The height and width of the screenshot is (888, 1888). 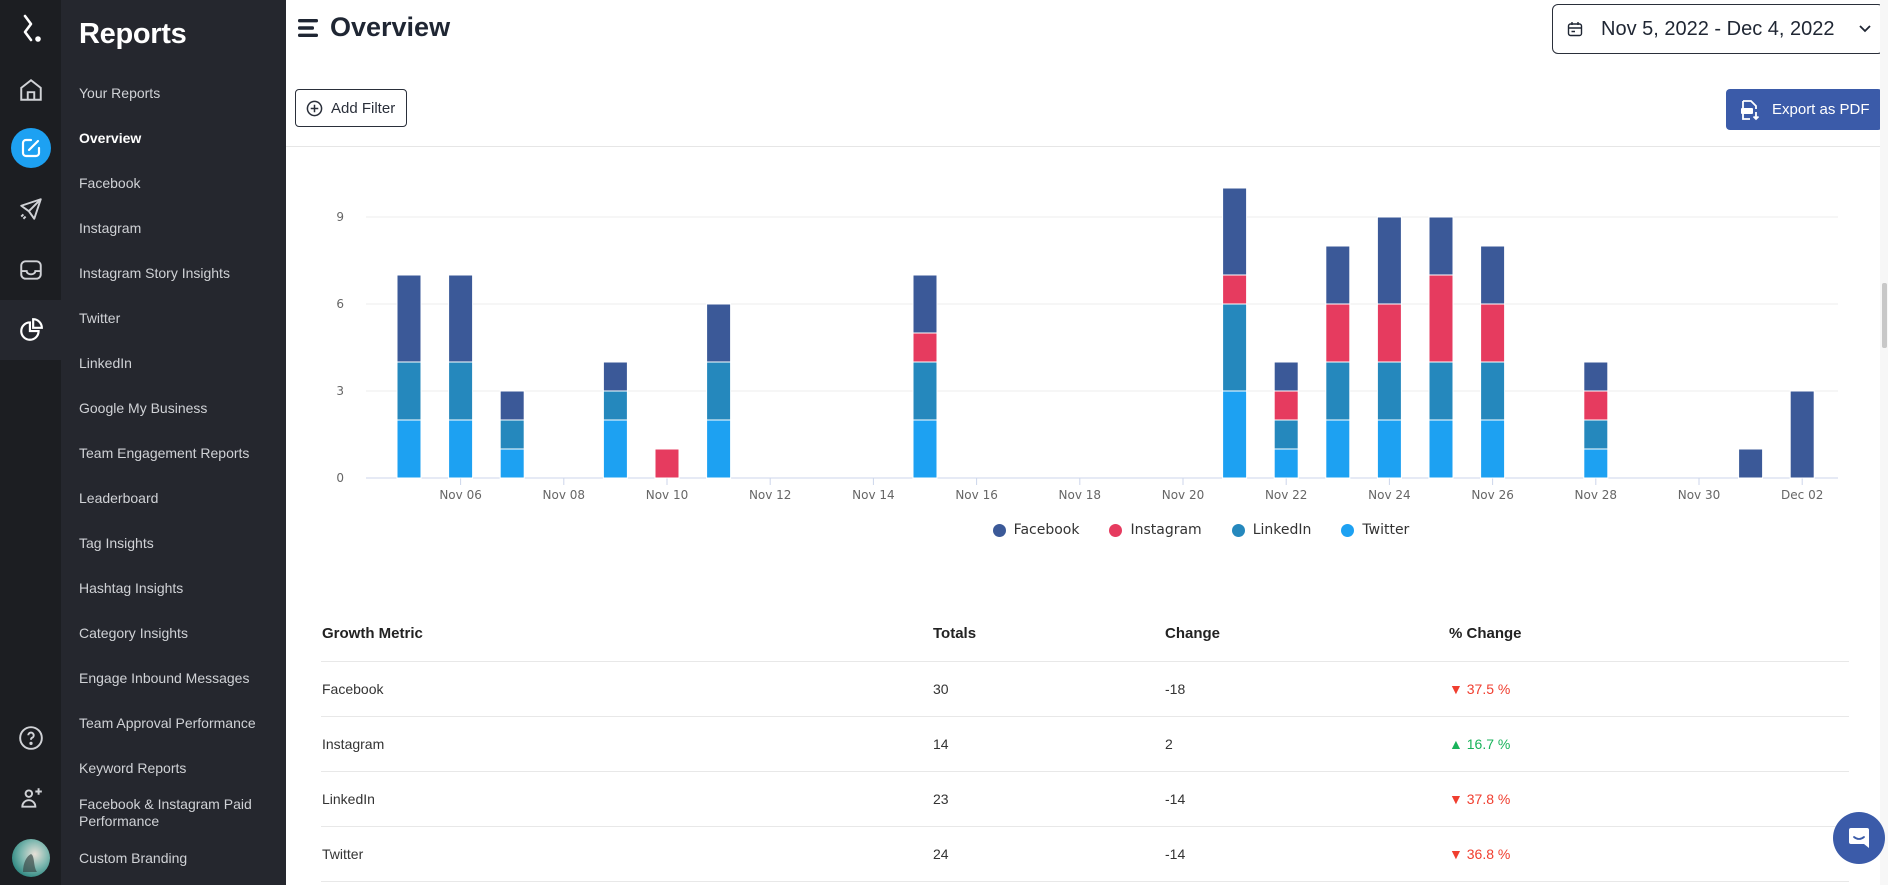 What do you see at coordinates (314, 108) in the screenshot?
I see `plus-circle-icon` at bounding box center [314, 108].